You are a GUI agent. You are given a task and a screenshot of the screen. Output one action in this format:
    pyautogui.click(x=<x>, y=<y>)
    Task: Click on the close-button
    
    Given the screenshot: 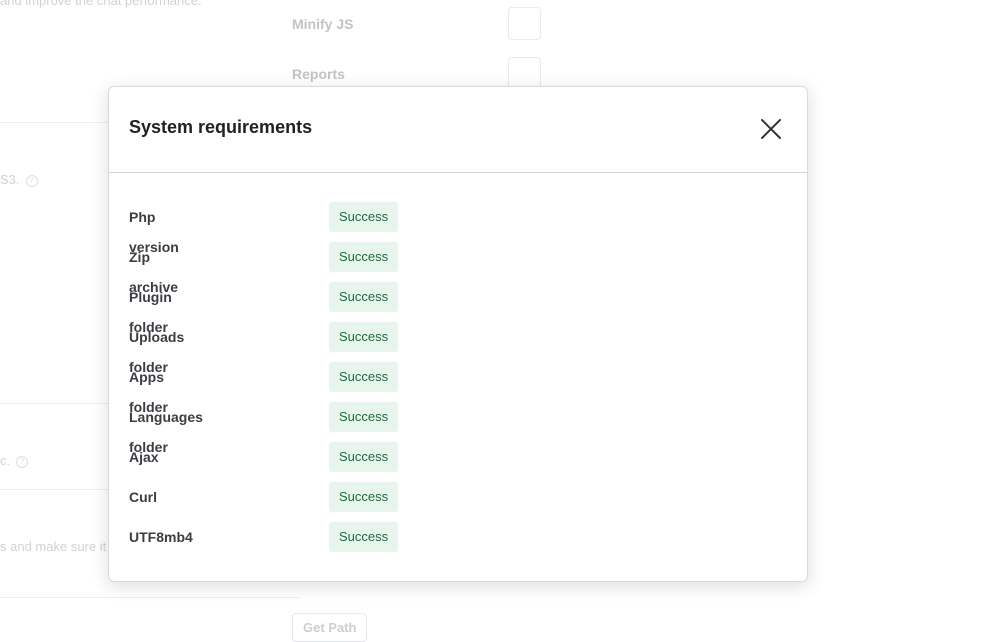 What is the action you would take?
    pyautogui.click(x=771, y=129)
    